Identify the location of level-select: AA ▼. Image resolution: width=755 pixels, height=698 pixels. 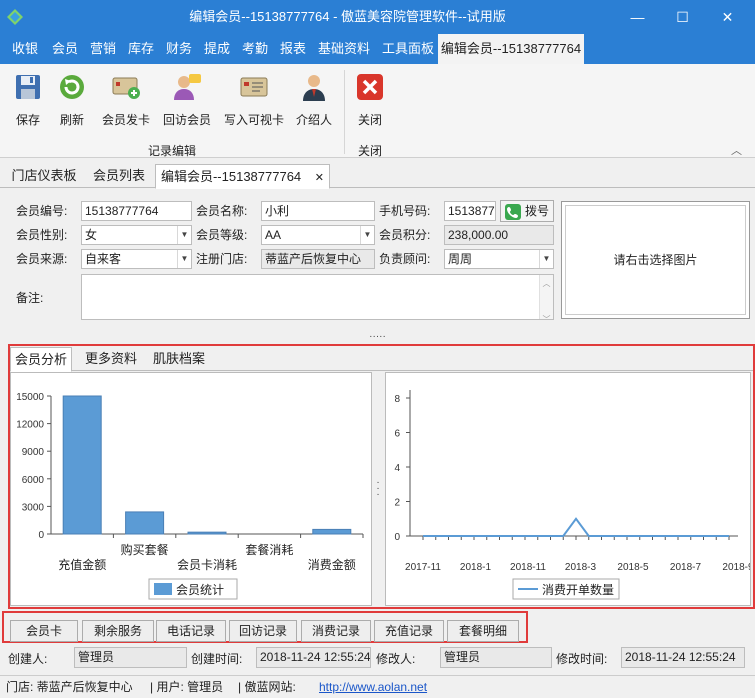
(318, 235).